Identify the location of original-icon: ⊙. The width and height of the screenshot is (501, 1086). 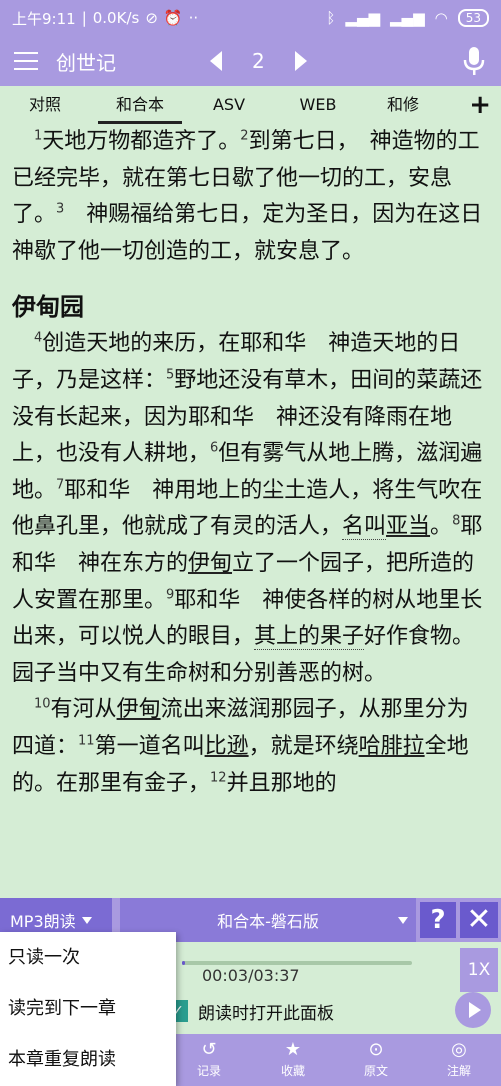
(376, 1049).